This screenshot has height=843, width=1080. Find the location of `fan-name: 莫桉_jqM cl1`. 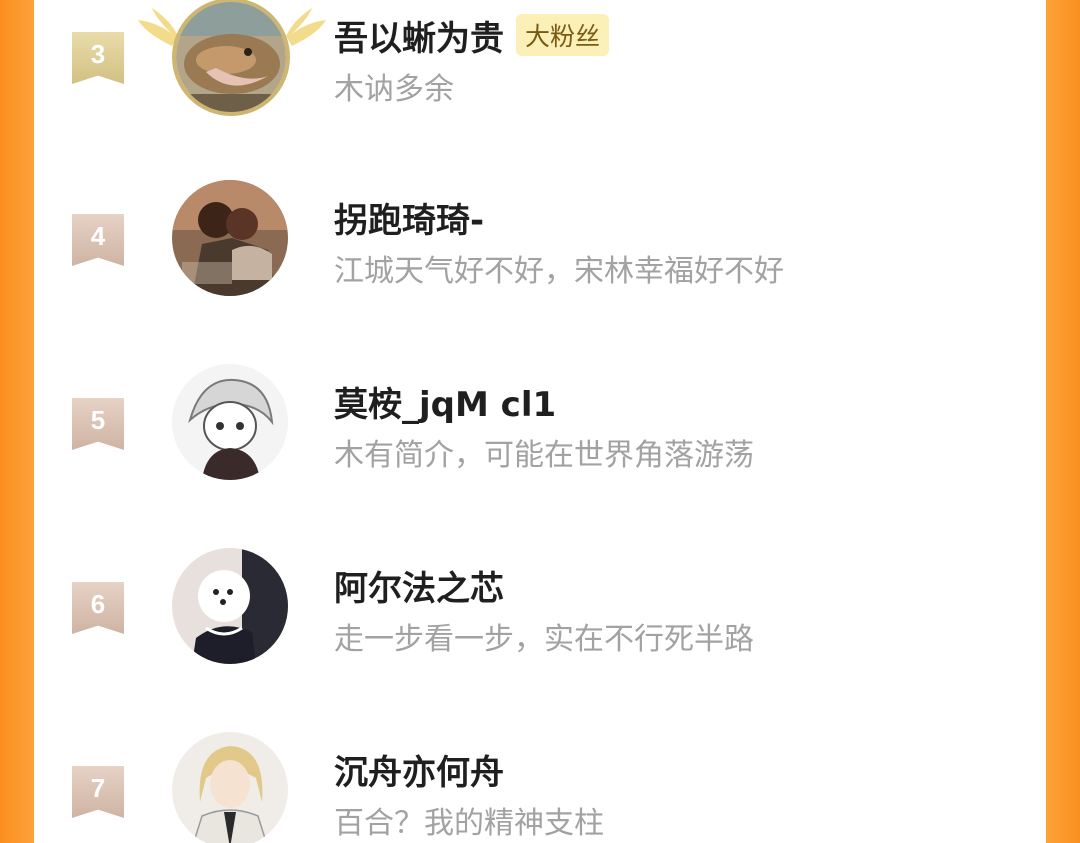

fan-name: 莫桉_jqM cl1 is located at coordinates (445, 401).